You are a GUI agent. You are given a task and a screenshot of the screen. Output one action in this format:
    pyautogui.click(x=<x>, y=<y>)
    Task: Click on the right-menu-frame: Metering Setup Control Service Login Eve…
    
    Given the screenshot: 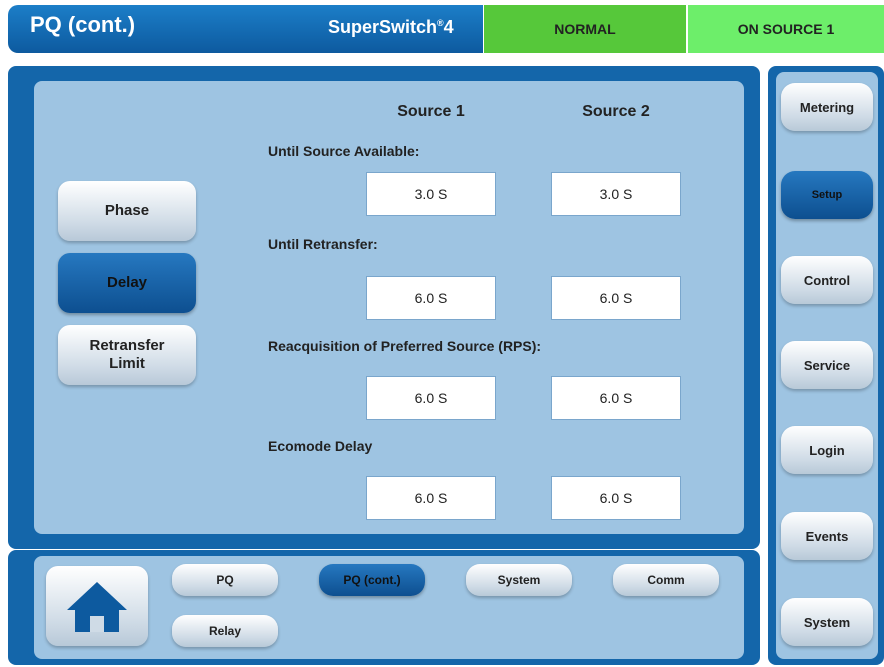 What is the action you would take?
    pyautogui.click(x=826, y=365)
    